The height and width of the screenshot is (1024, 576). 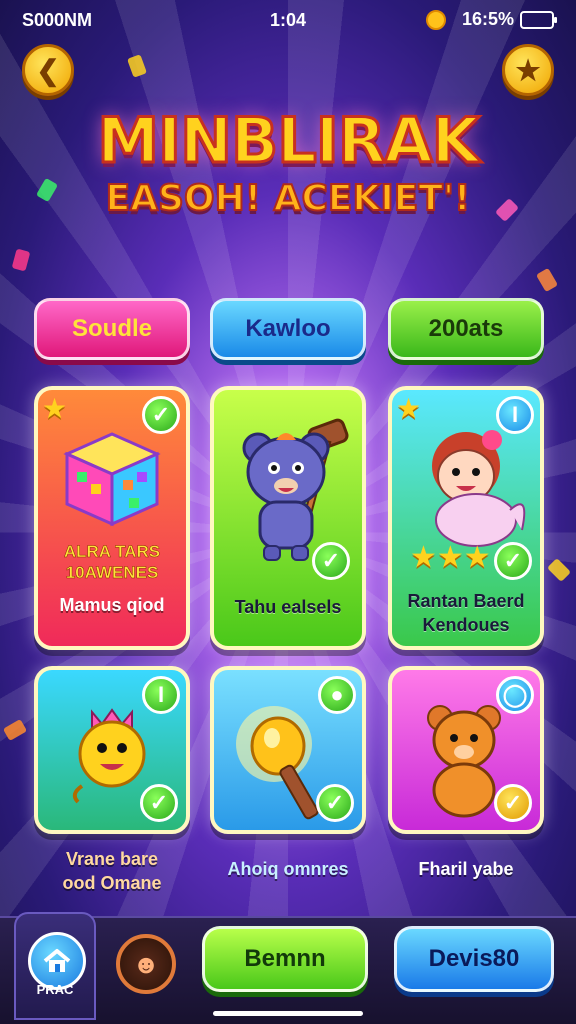 I want to click on home-tab: PRAC, so click(x=55, y=966).